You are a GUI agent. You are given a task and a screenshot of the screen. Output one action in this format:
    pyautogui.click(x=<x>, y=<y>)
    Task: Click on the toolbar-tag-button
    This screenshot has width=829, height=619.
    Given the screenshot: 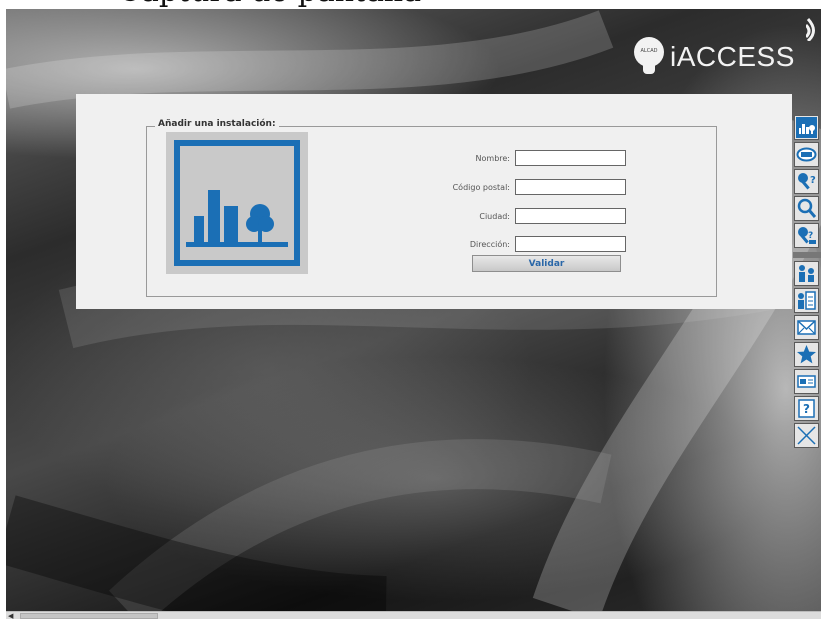 What is the action you would take?
    pyautogui.click(x=806, y=154)
    